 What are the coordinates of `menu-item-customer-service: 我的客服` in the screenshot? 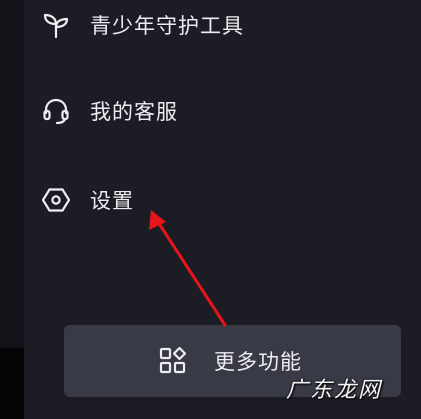 It's located at (109, 111).